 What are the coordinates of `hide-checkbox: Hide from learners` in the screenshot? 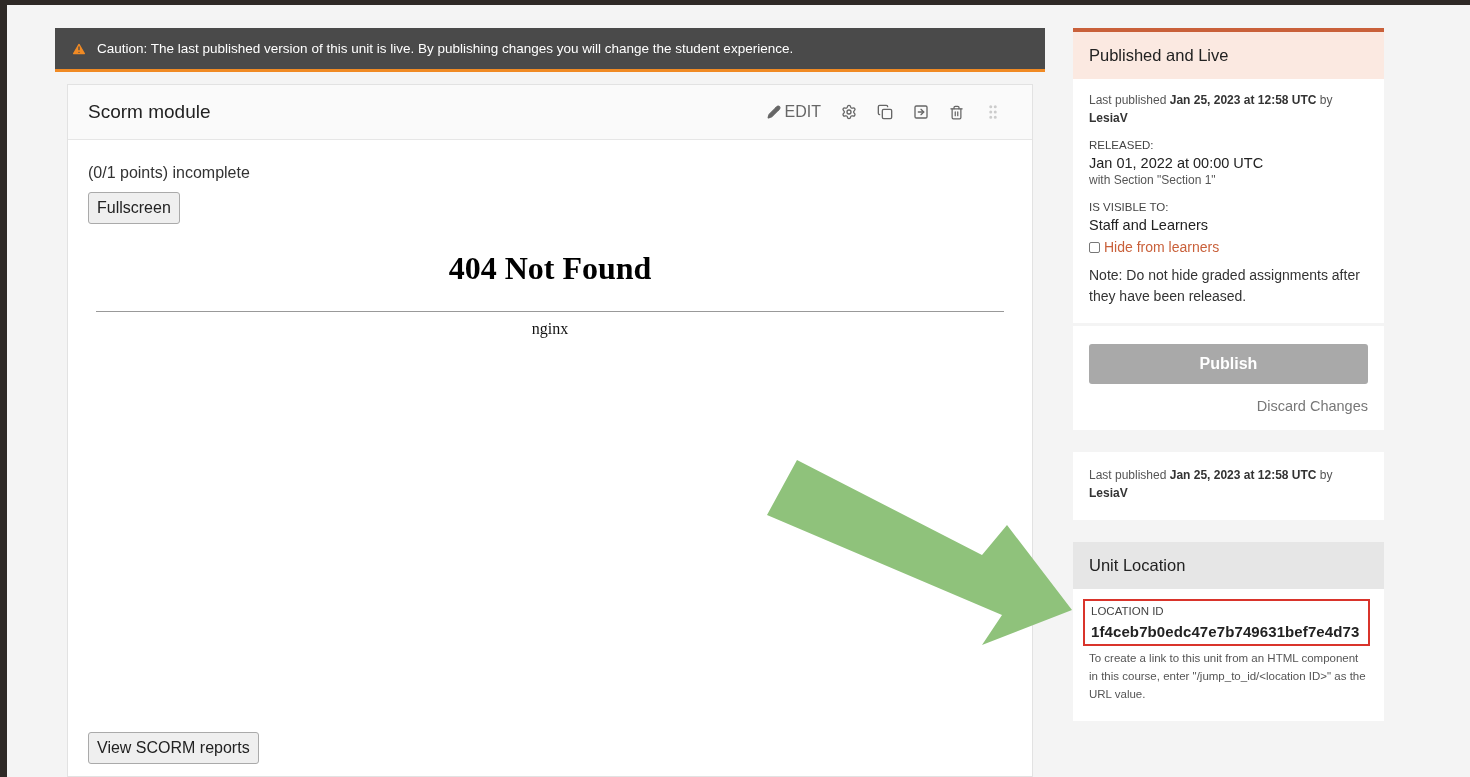 It's located at (1228, 247).